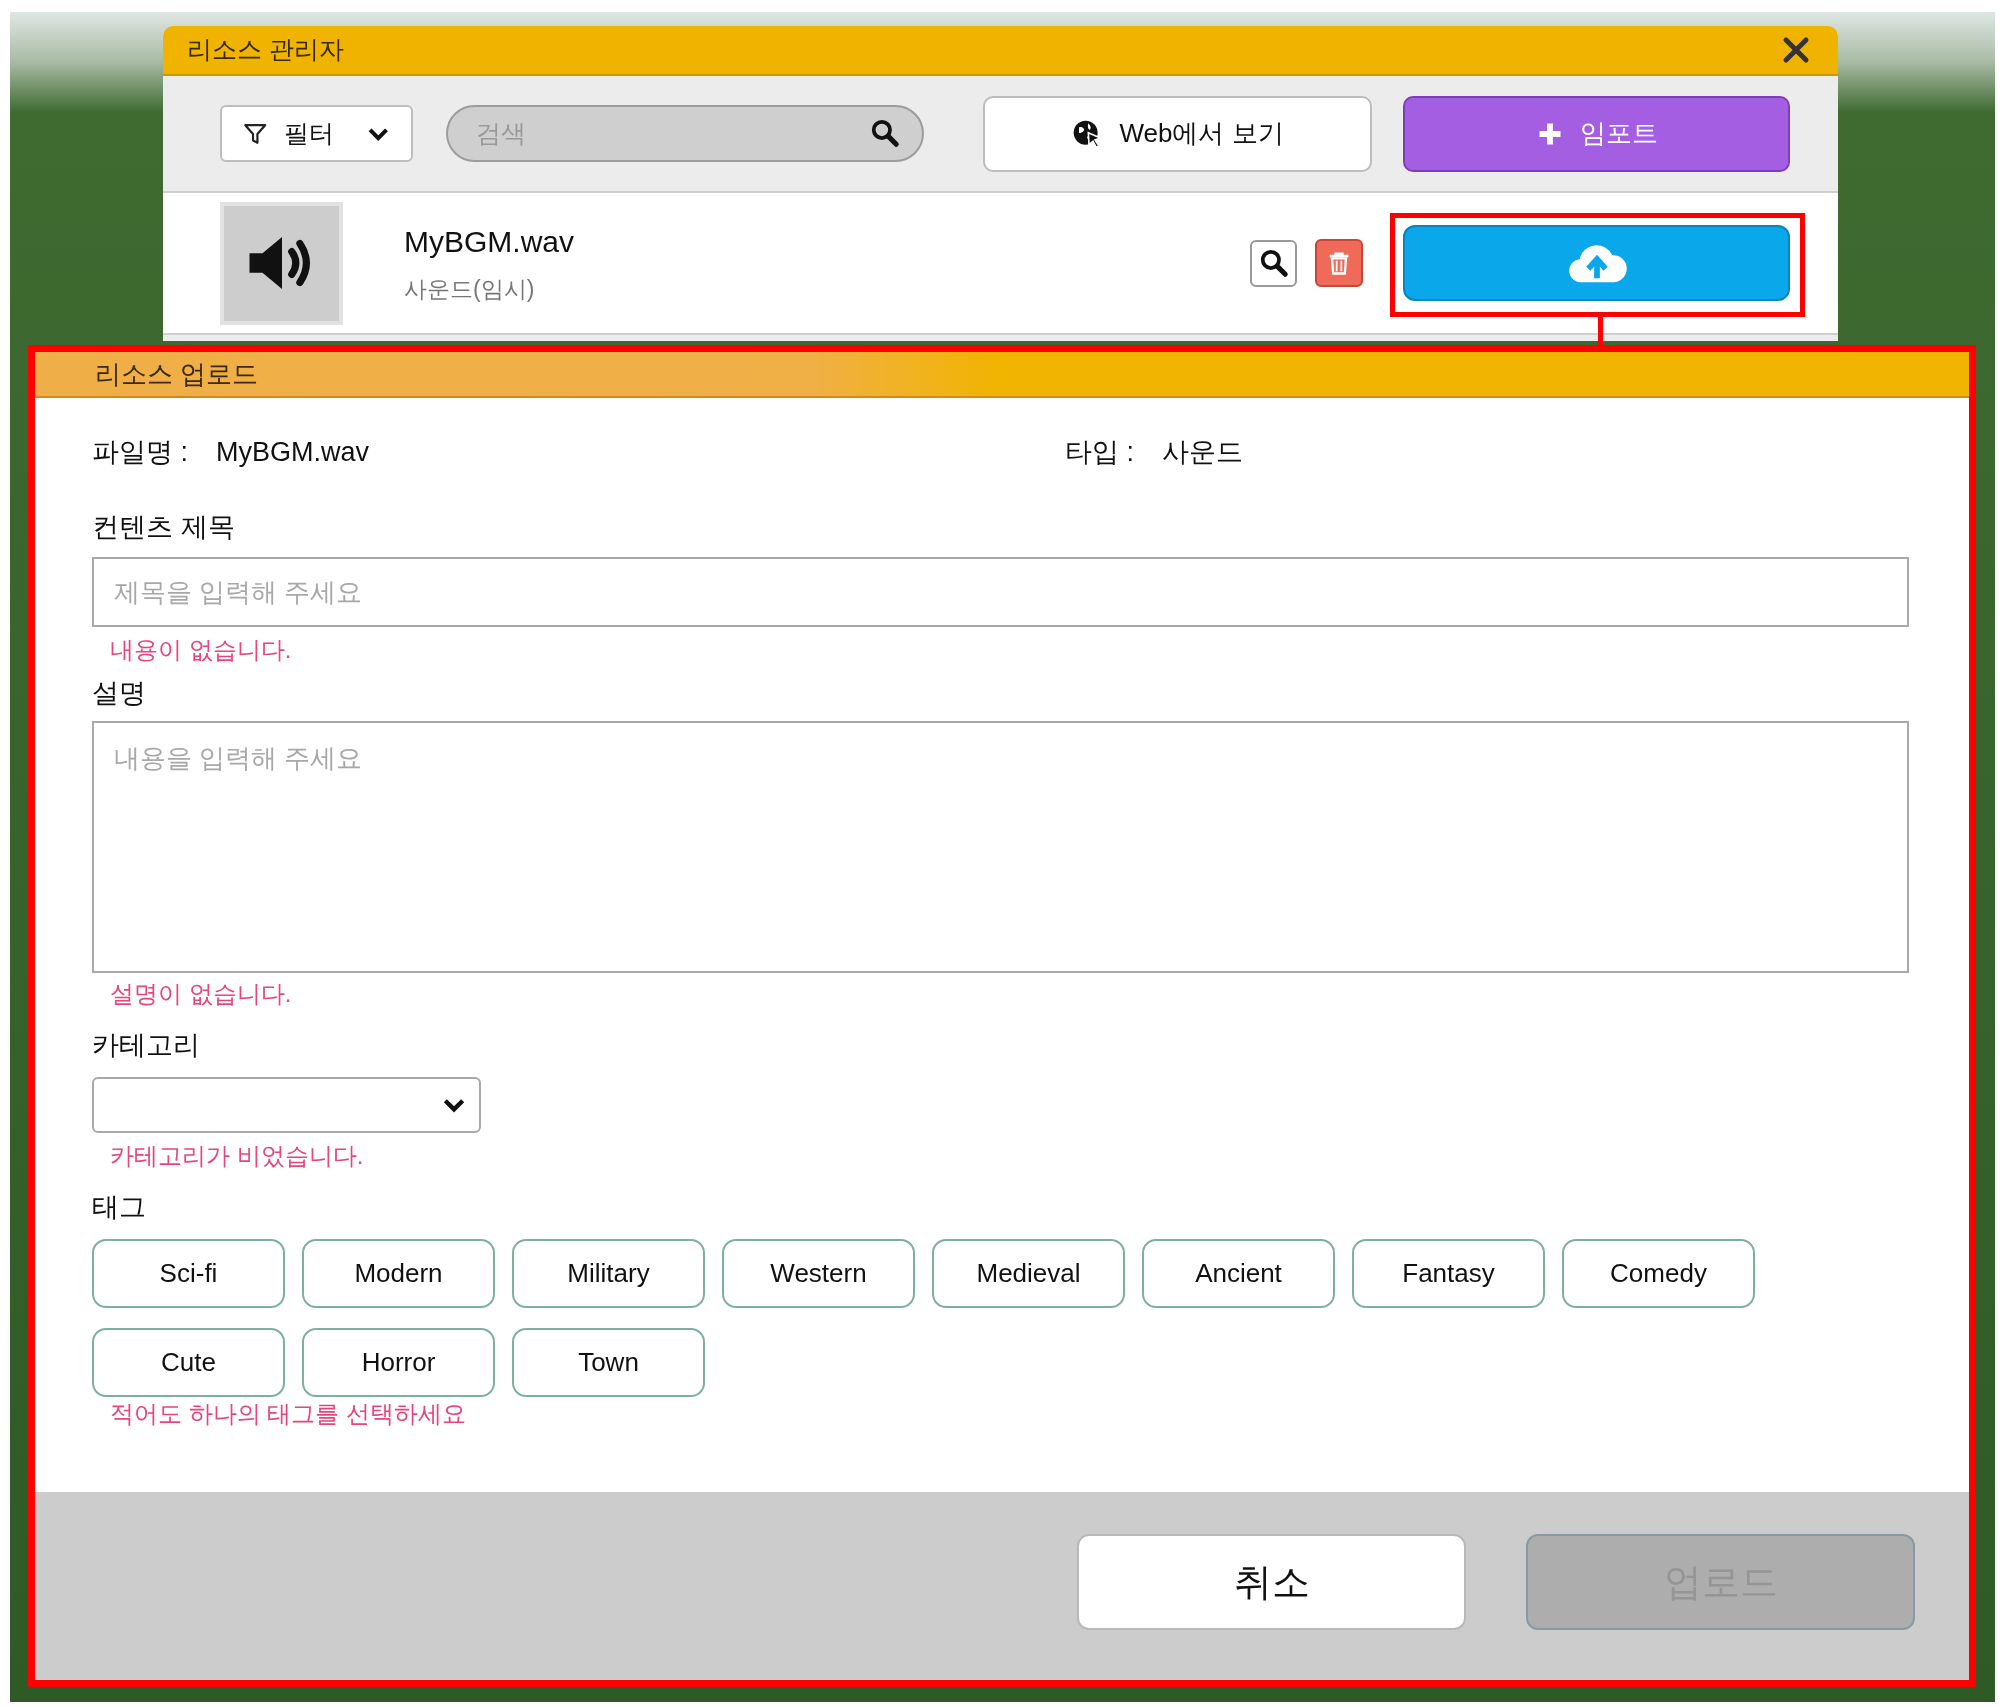 The width and height of the screenshot is (2000, 1707). I want to click on error-message: 내용이 없습니다., so click(201, 650).